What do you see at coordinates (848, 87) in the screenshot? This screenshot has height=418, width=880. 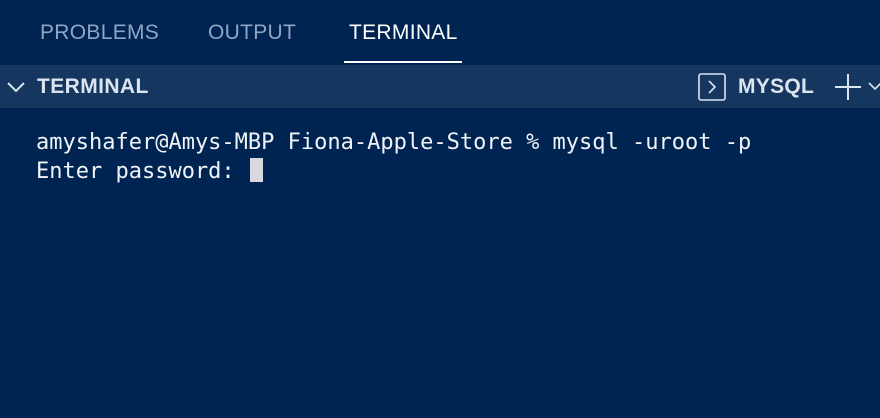 I see `plus-icon` at bounding box center [848, 87].